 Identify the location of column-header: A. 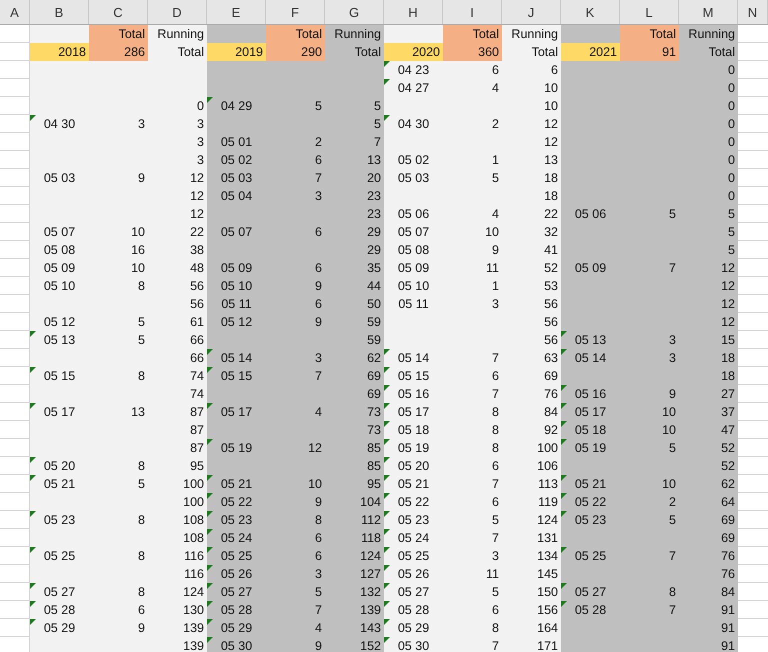
(15, 12).